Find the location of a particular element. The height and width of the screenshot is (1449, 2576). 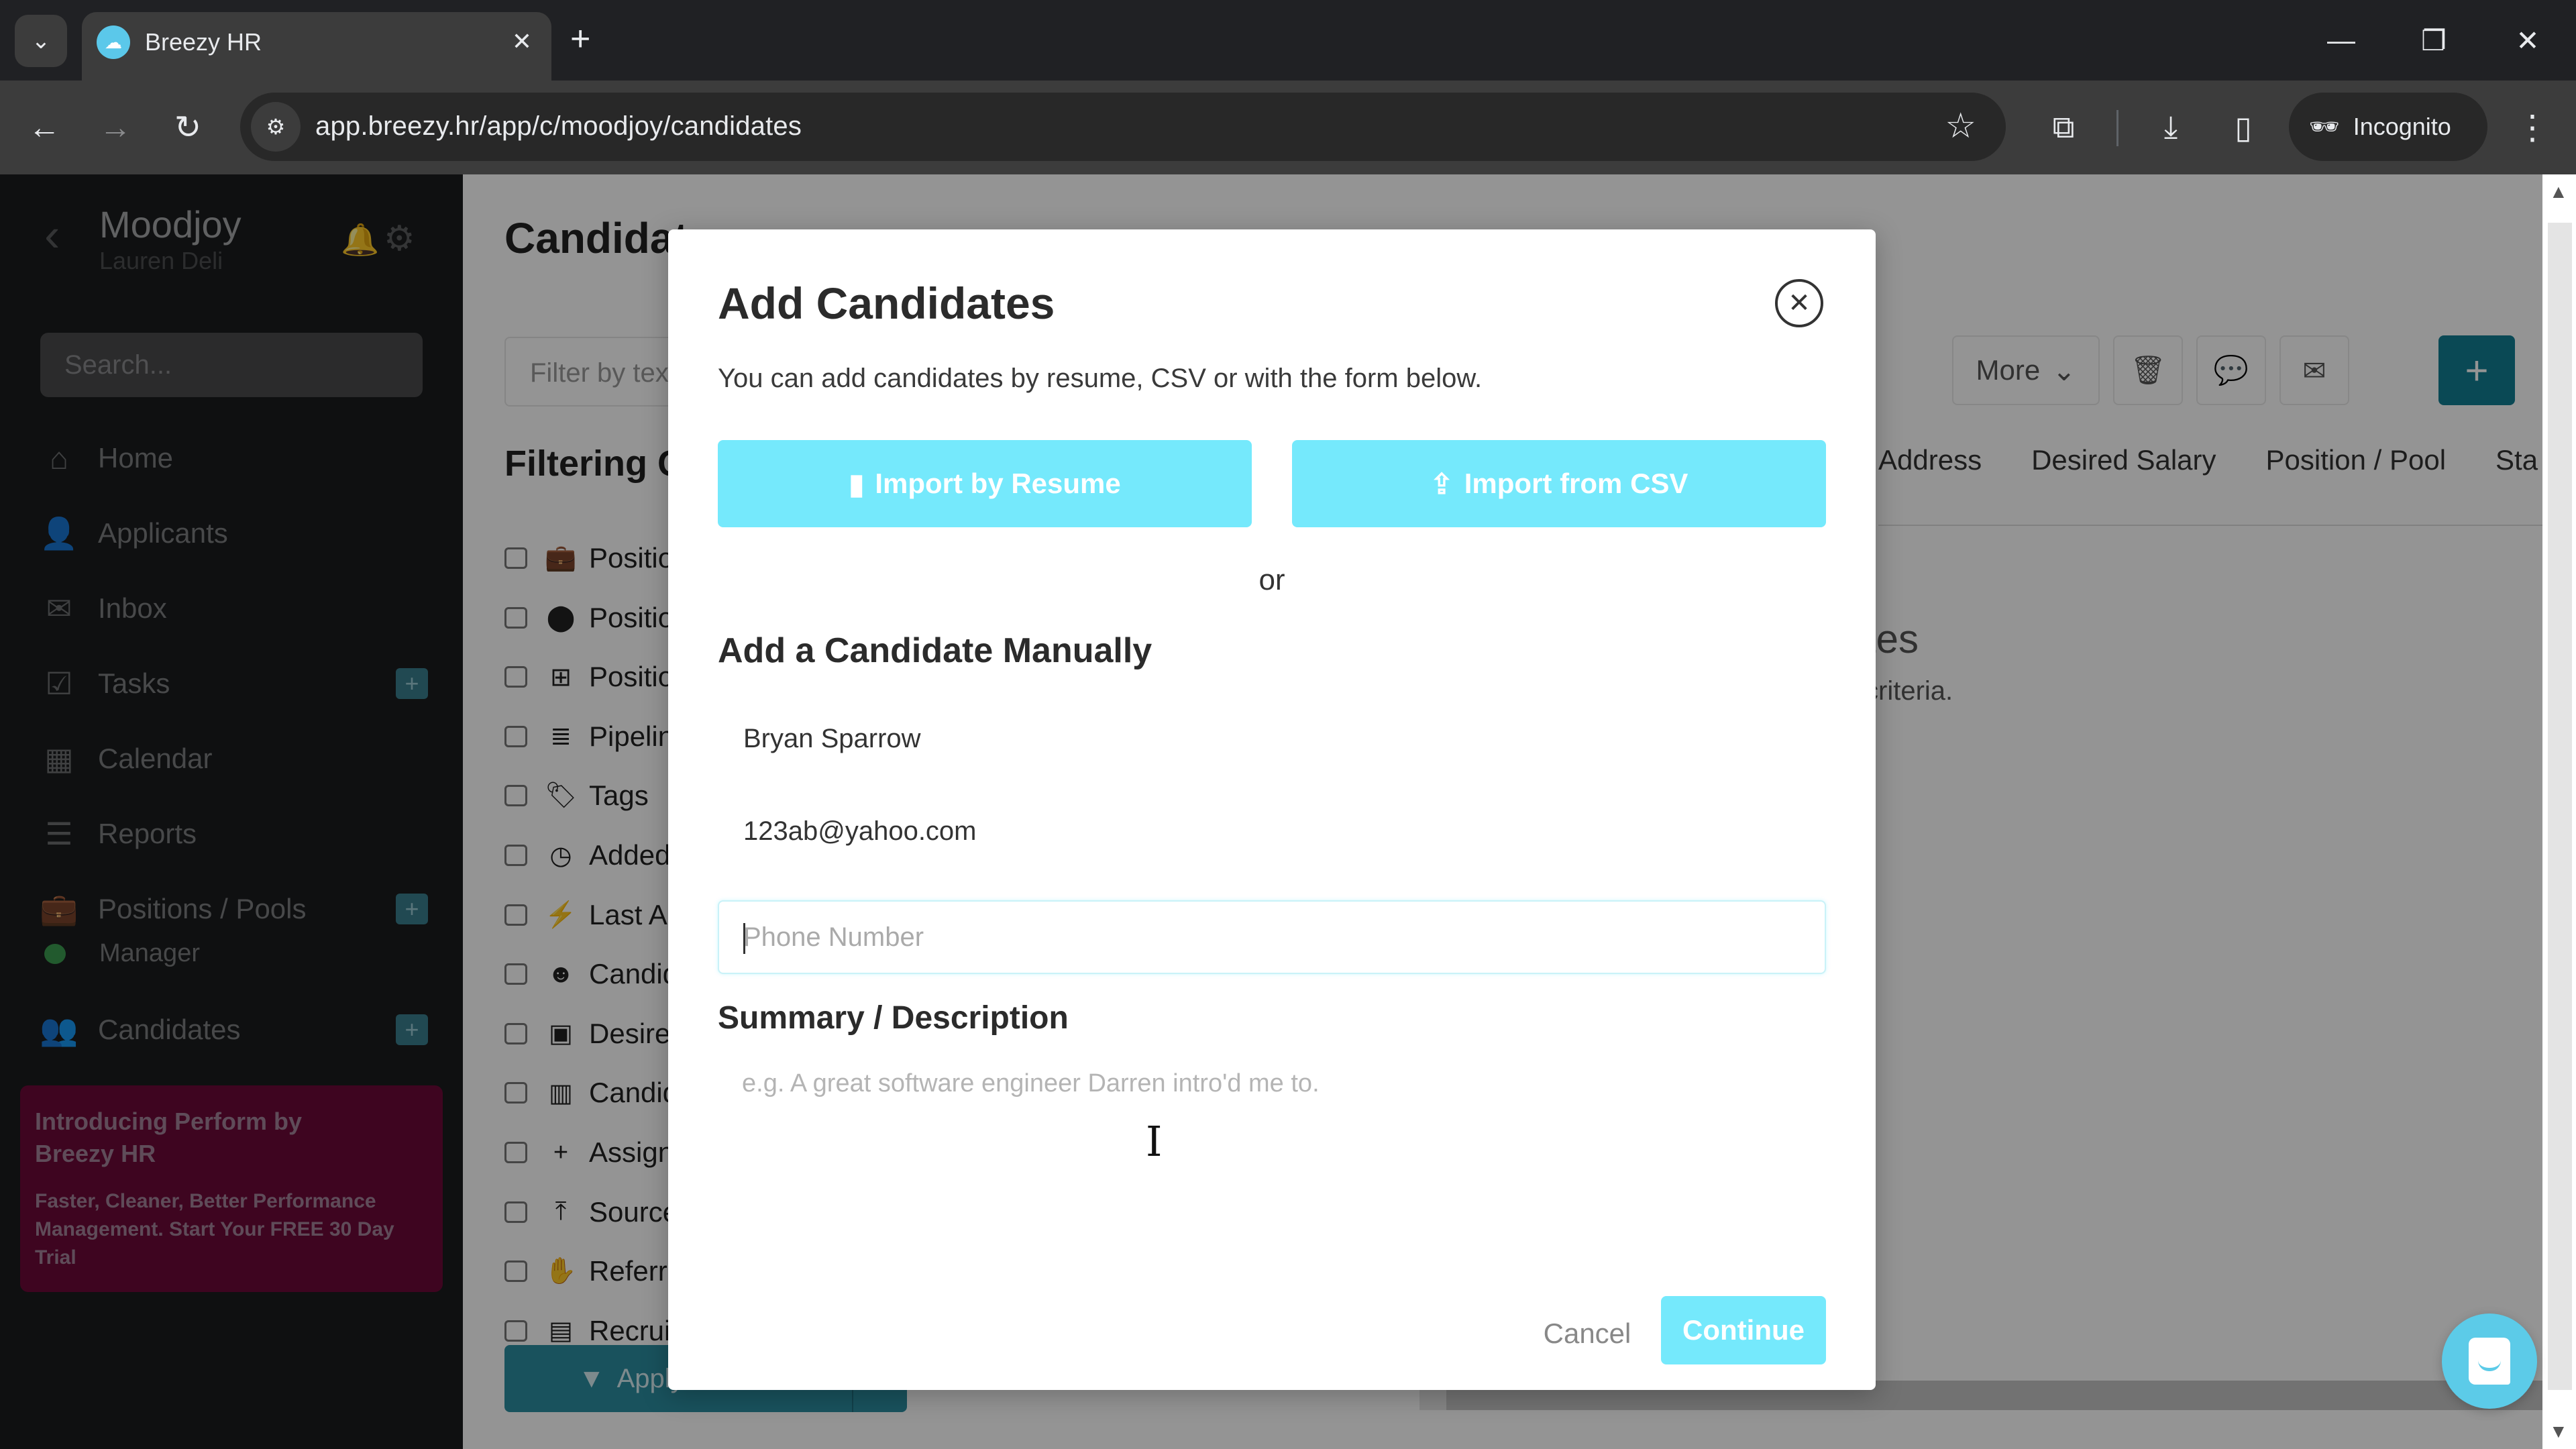

tab-title: Breezy HR is located at coordinates (203, 42).